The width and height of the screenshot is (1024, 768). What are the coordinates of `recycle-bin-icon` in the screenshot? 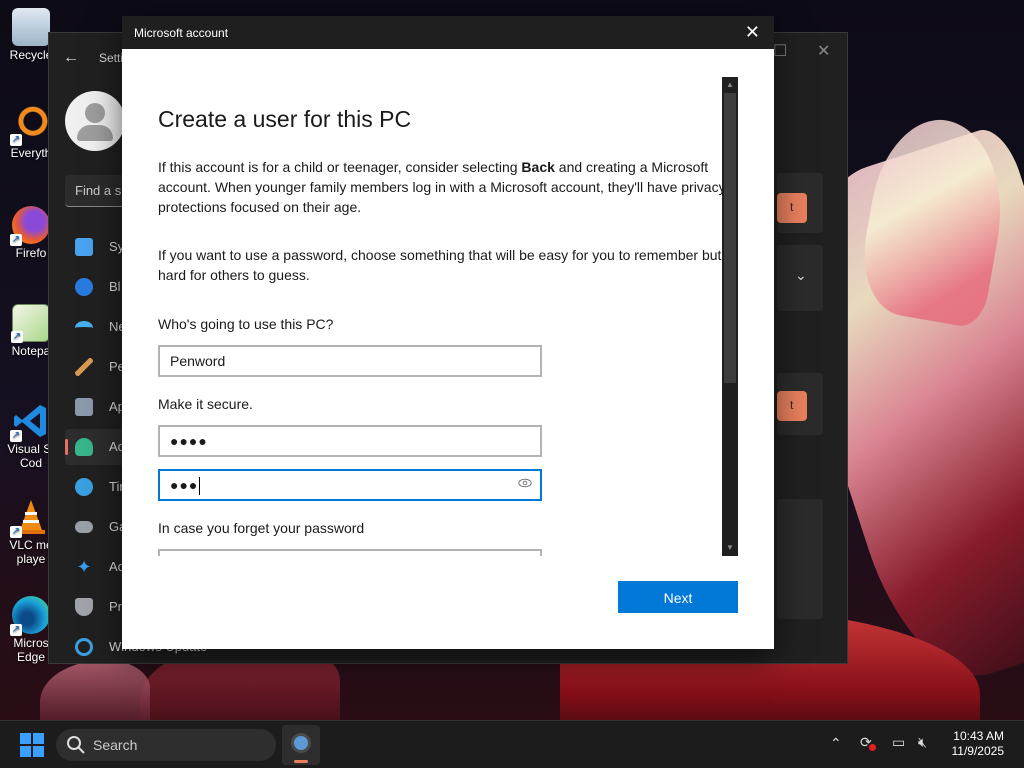 It's located at (31, 27).